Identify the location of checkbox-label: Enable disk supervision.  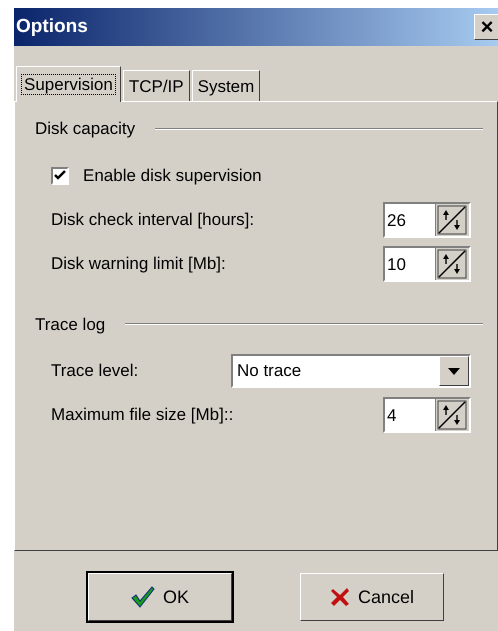
(172, 175).